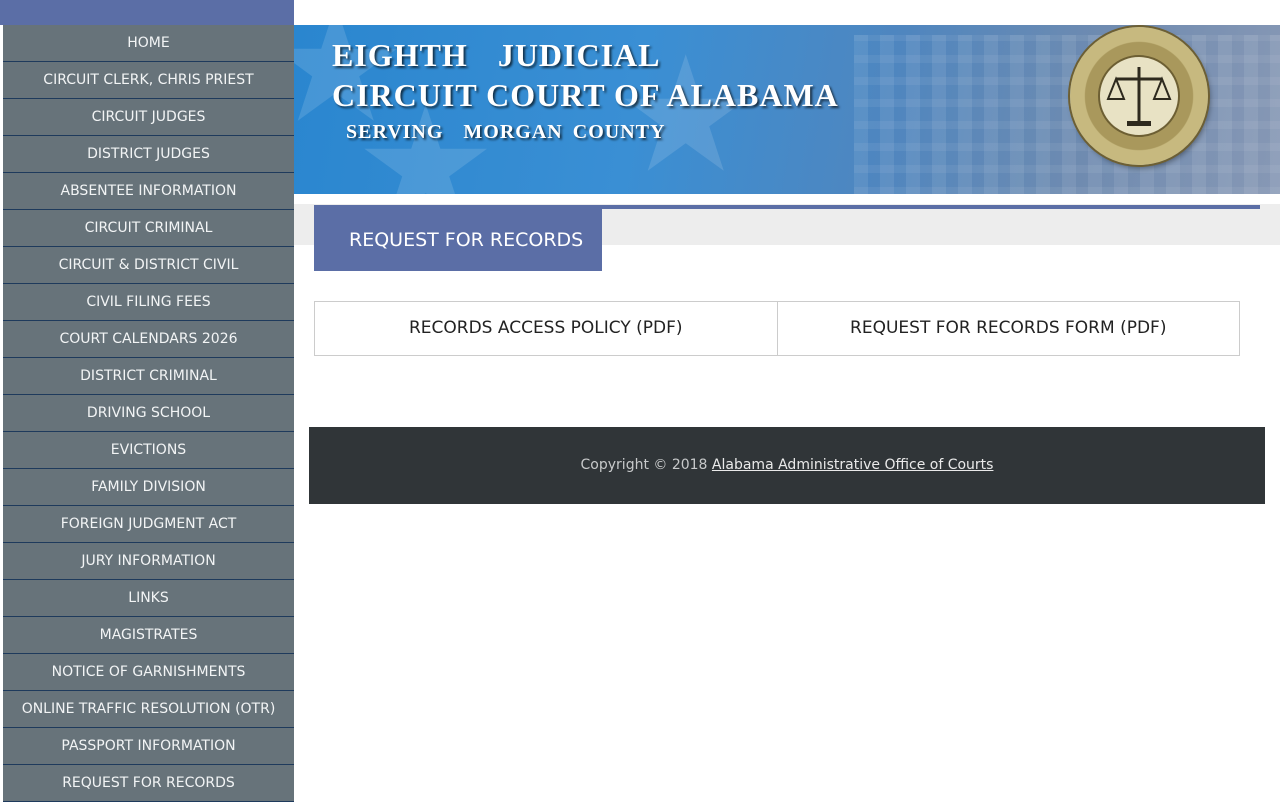 The image size is (1280, 802). I want to click on sidebar-item-circuit-criminal: CIRCUIT CRIMINAL, so click(148, 228).